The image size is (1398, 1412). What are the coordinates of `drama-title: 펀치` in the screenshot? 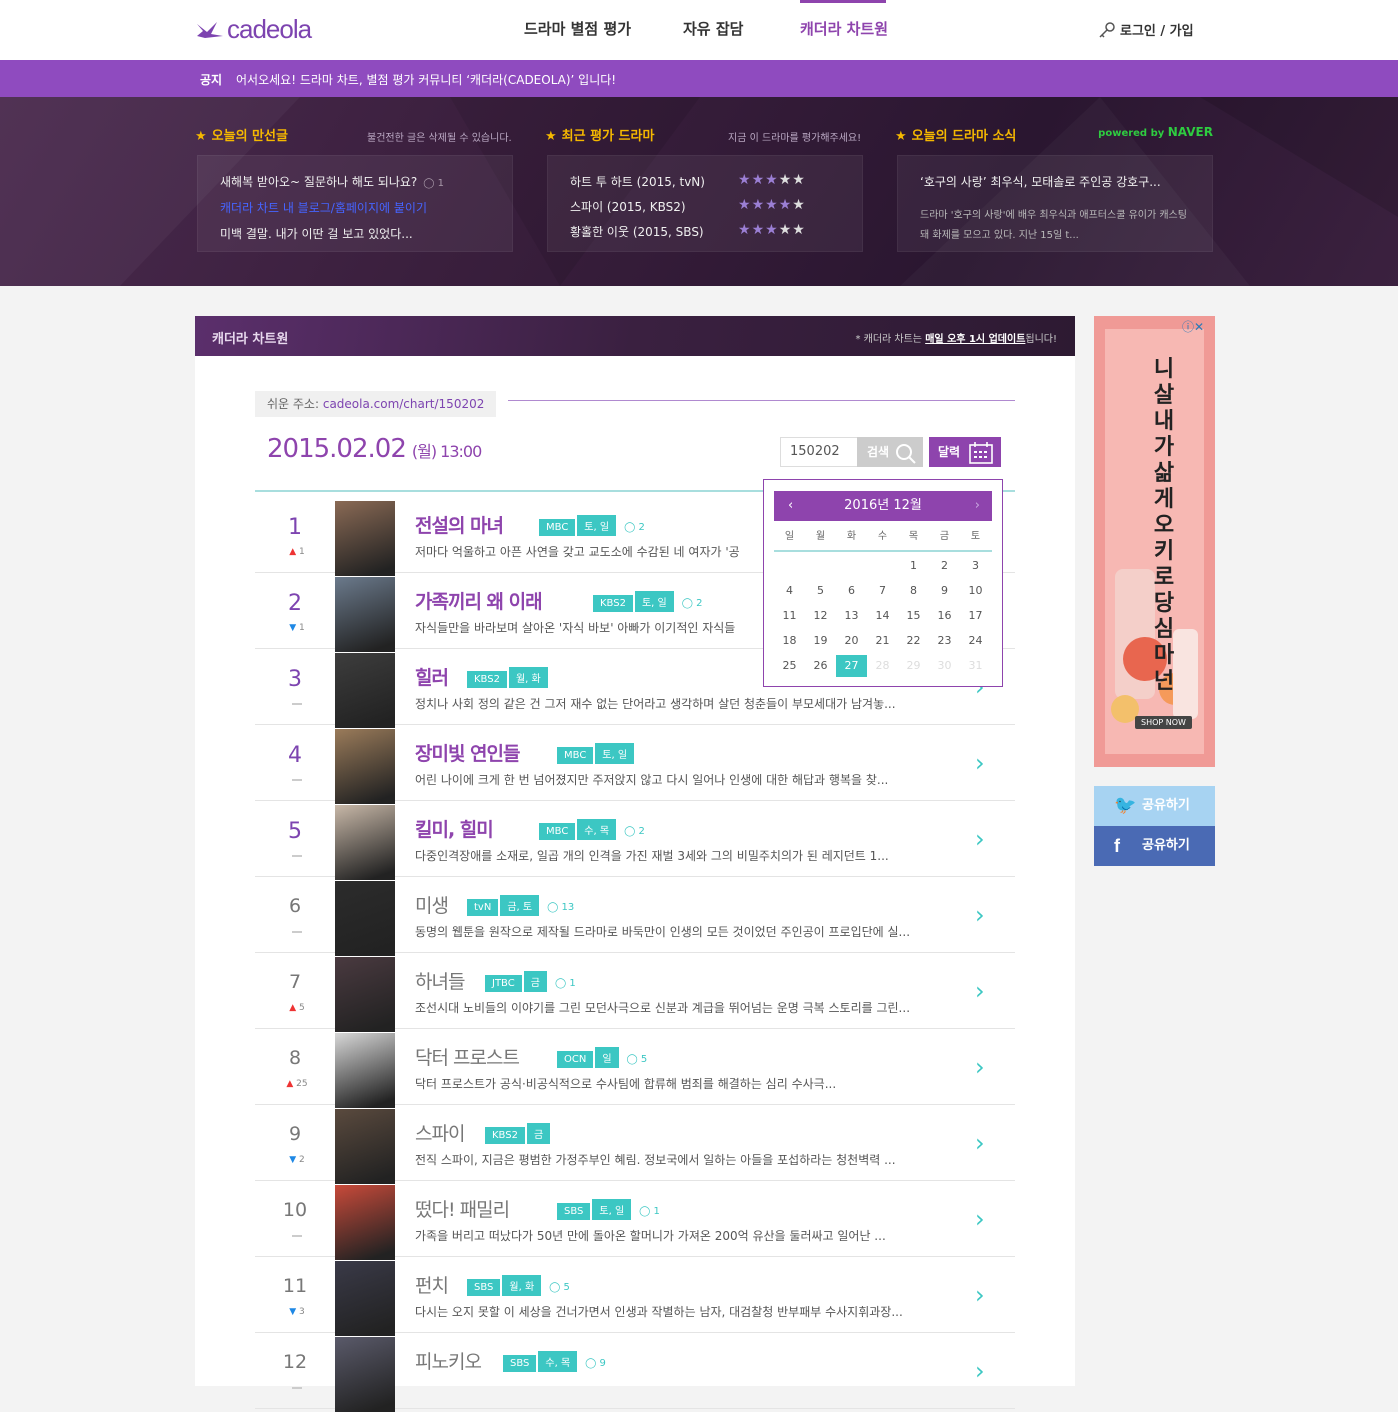 It's located at (432, 1284).